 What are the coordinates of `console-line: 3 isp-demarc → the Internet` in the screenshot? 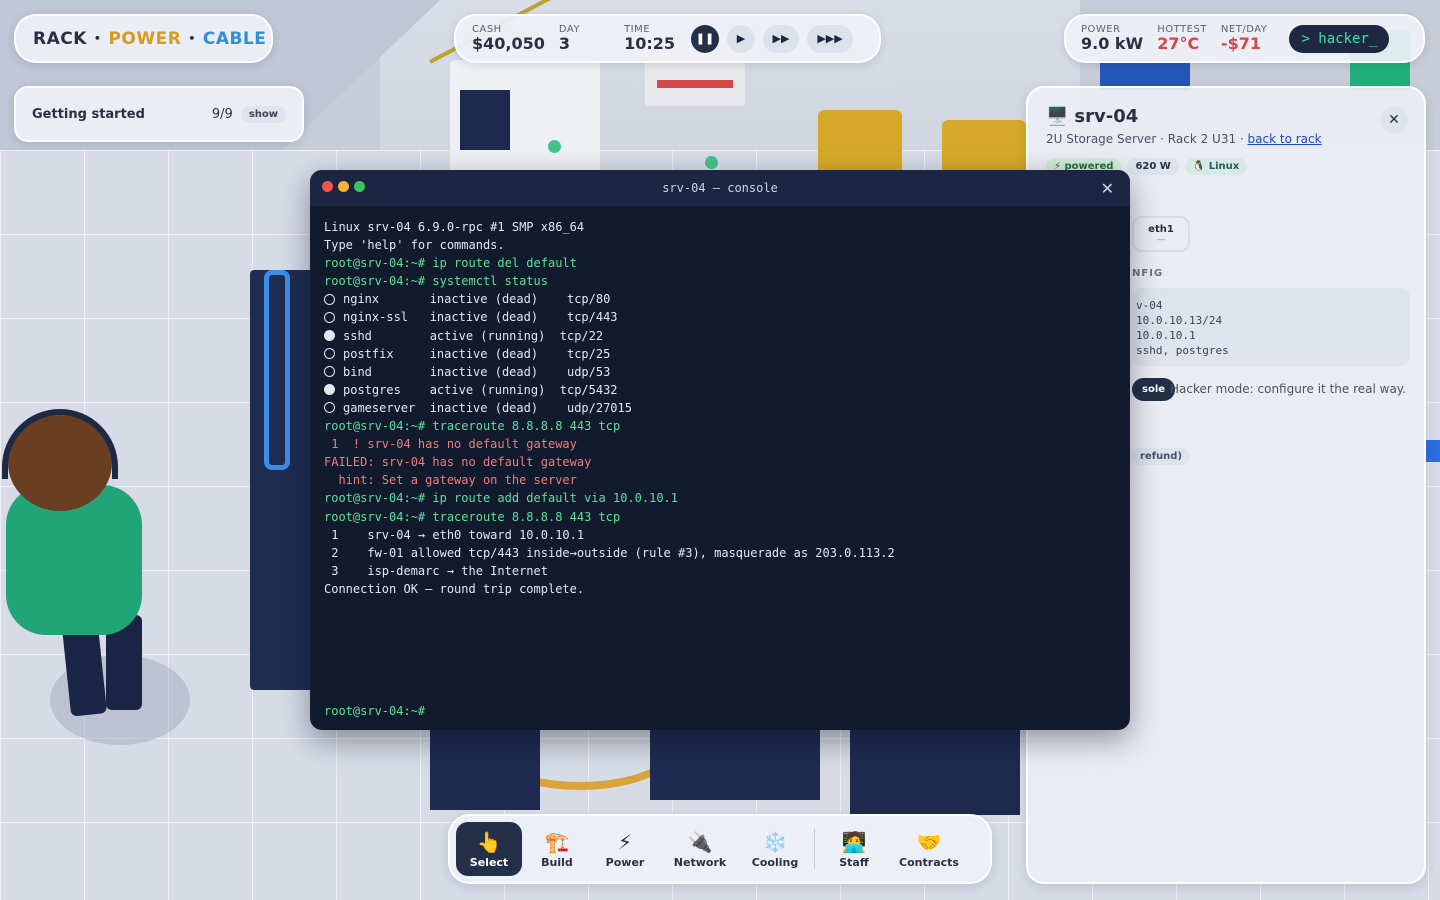 It's located at (436, 570).